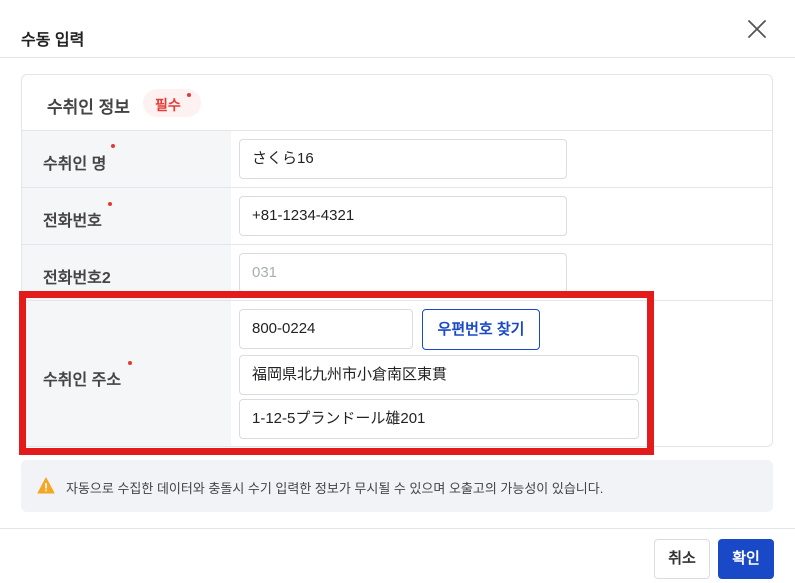  I want to click on address-label: 수취인 주소, so click(82, 380).